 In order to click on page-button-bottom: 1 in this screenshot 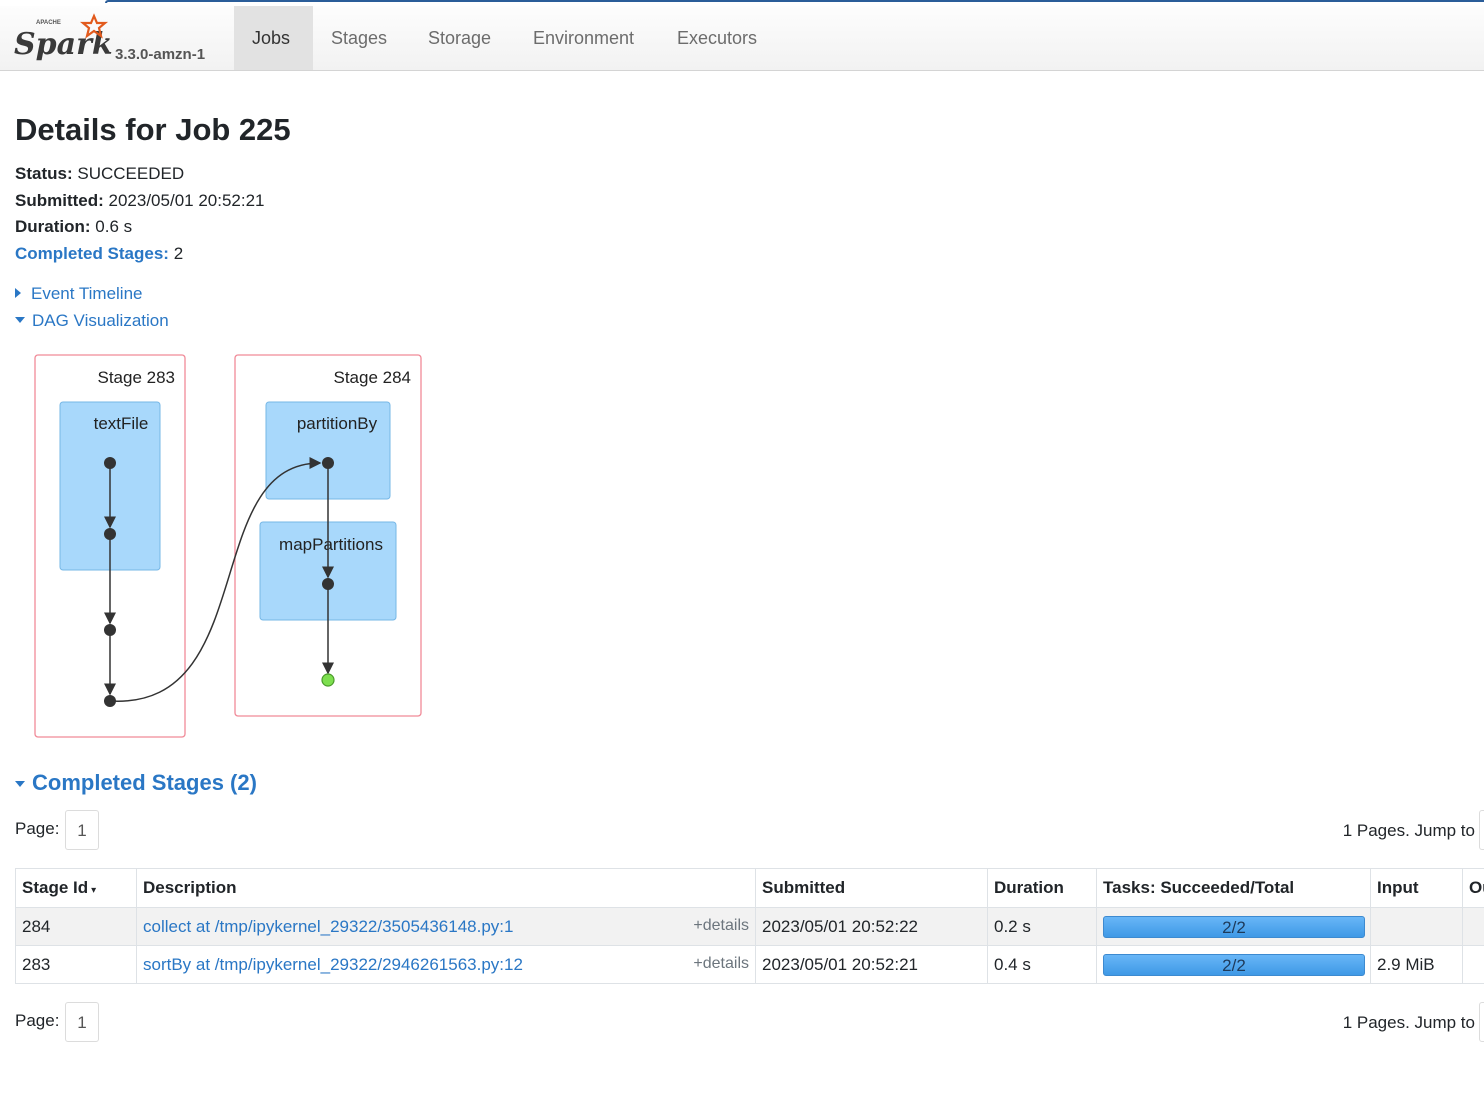, I will do `click(82, 1022)`.